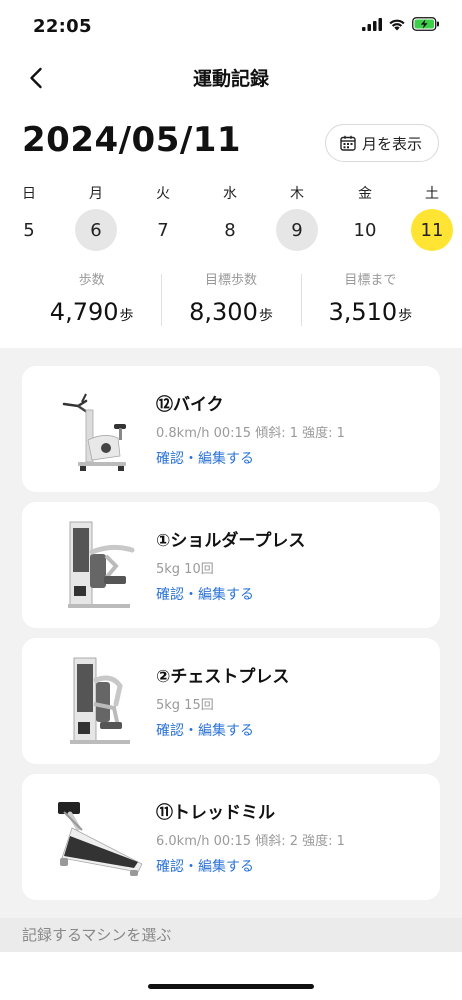 The image size is (462, 1000). I want to click on weekday-label: 火, so click(163, 194).